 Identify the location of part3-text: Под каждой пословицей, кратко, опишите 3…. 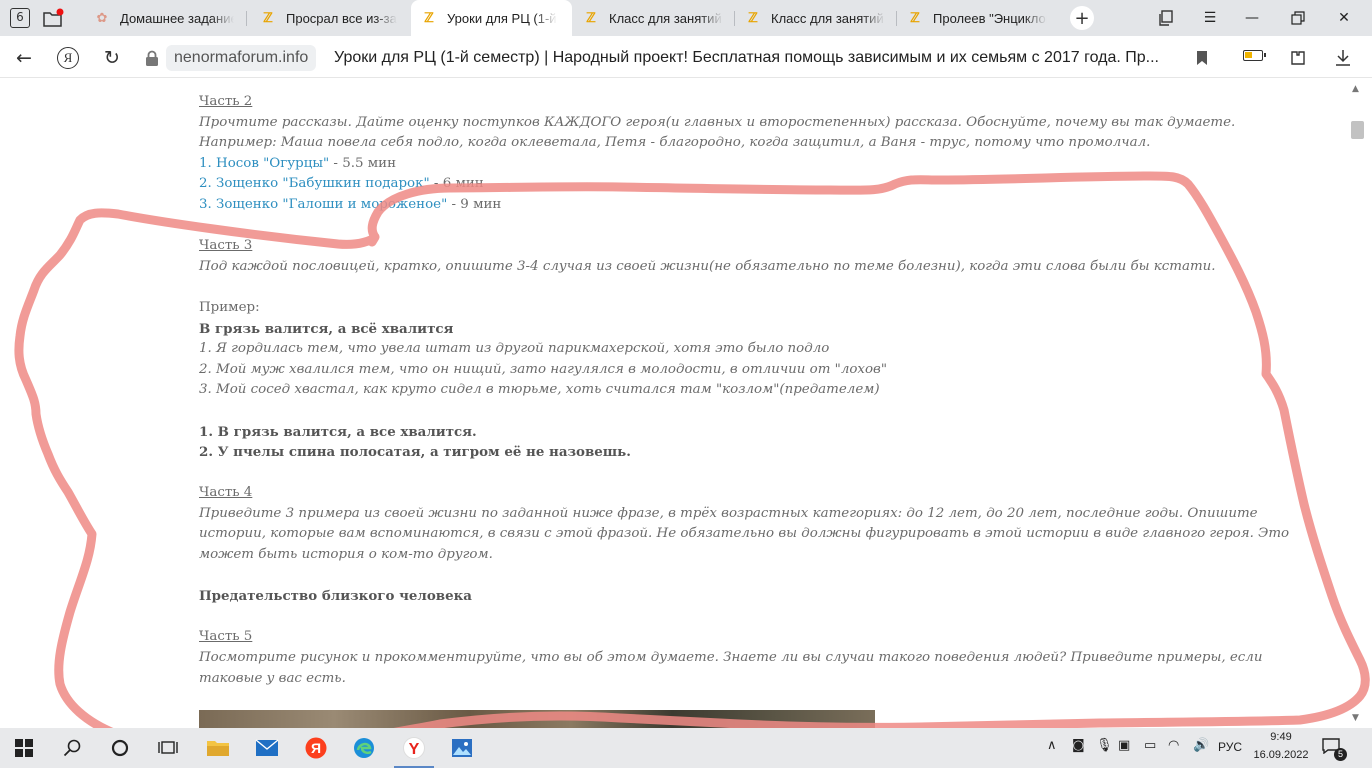
(707, 266).